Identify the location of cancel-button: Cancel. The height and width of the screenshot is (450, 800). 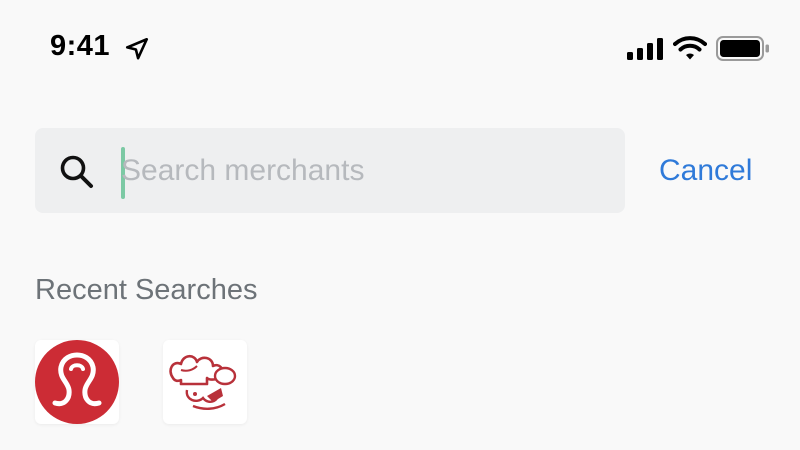
(705, 171).